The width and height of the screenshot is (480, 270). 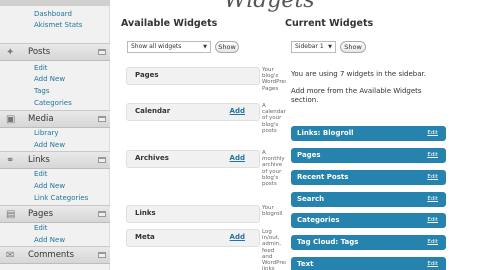 What do you see at coordinates (153, 111) in the screenshot?
I see `widget-name: Calendar` at bounding box center [153, 111].